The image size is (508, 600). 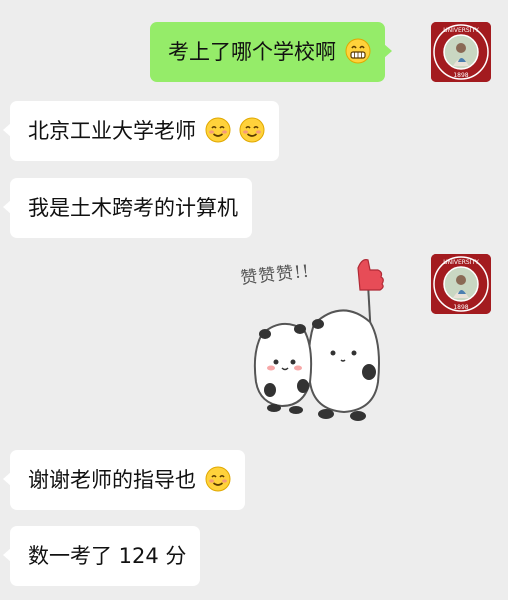 What do you see at coordinates (318, 340) in the screenshot?
I see `panda-thumbs-up-icon` at bounding box center [318, 340].